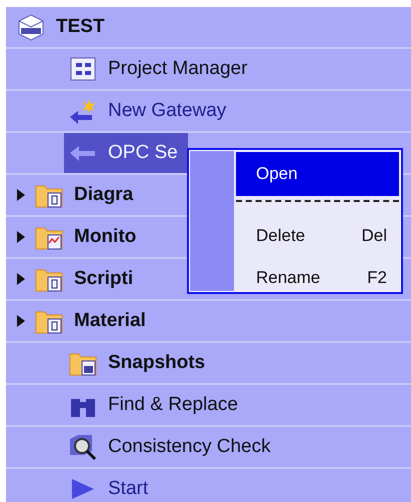 This screenshot has height=502, width=411. What do you see at coordinates (83, 111) in the screenshot?
I see `arrow-star-icon` at bounding box center [83, 111].